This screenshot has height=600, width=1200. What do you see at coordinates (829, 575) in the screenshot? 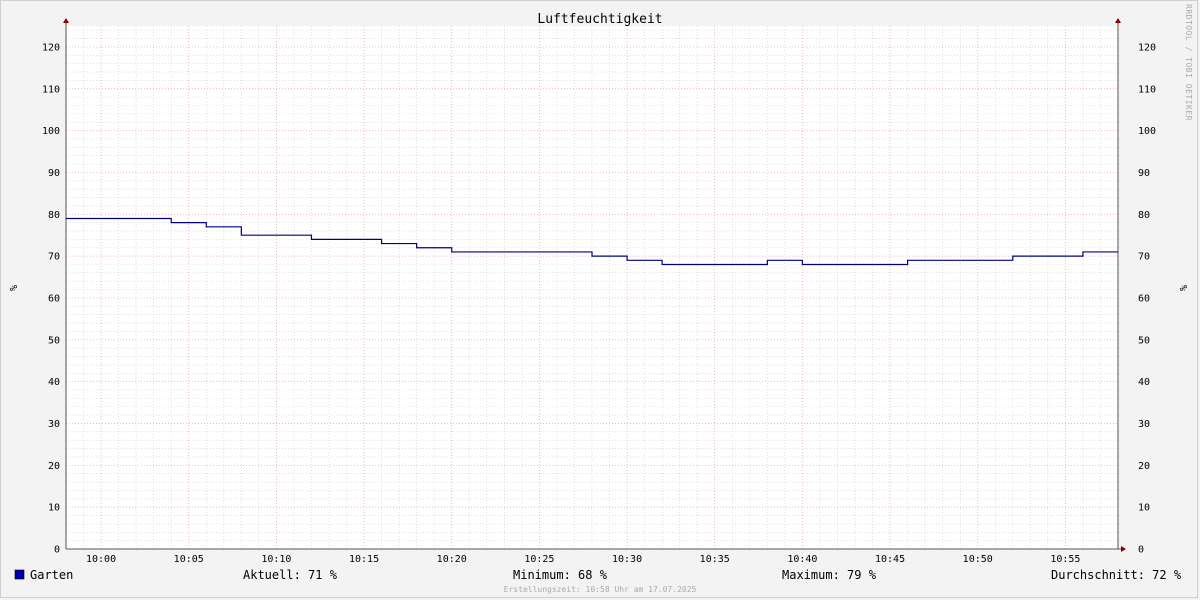
I see `stat-item: Maximum: 79 %` at bounding box center [829, 575].